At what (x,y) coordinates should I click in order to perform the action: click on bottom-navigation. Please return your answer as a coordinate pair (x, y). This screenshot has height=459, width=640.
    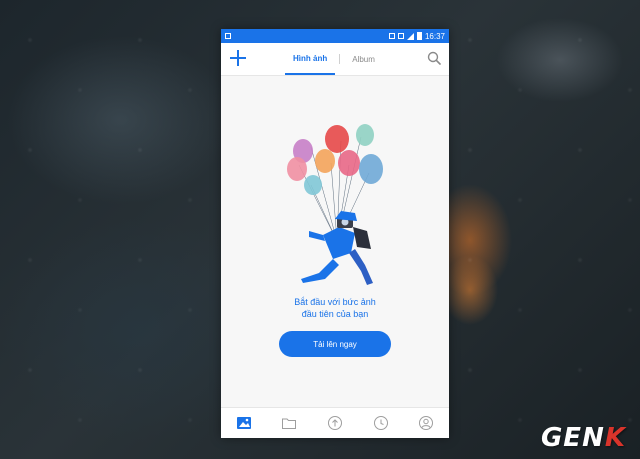
    Looking at the image, I should click on (335, 422).